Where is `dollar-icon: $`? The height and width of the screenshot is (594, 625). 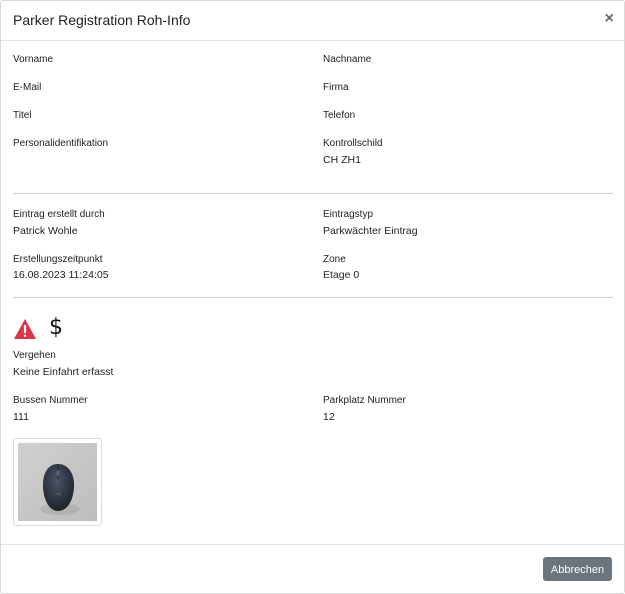
dollar-icon: $ is located at coordinates (56, 327).